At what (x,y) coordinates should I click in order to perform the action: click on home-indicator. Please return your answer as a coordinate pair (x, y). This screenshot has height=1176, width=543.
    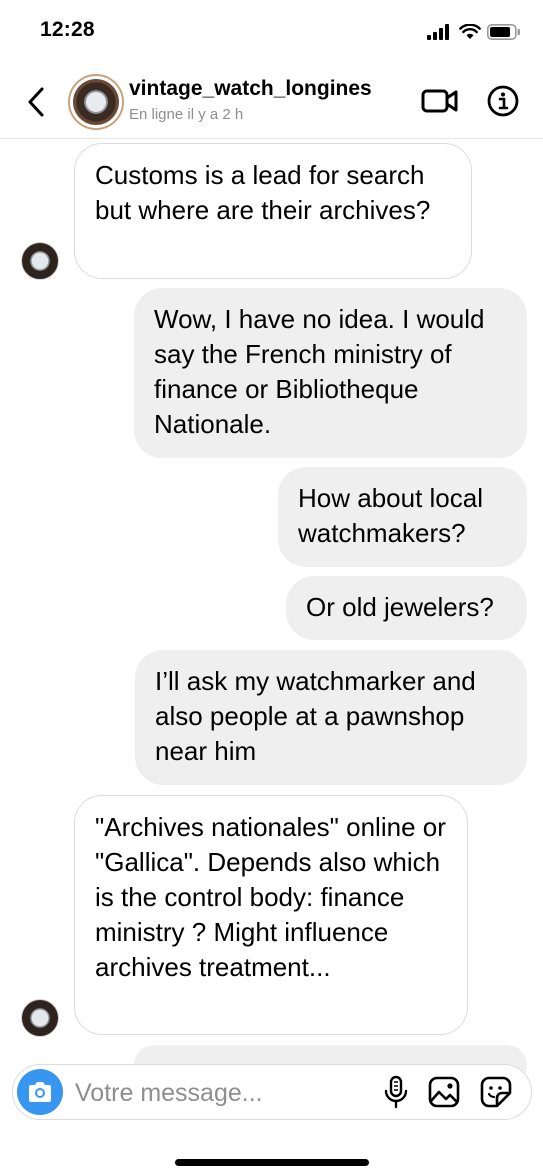
    Looking at the image, I should click on (272, 1162).